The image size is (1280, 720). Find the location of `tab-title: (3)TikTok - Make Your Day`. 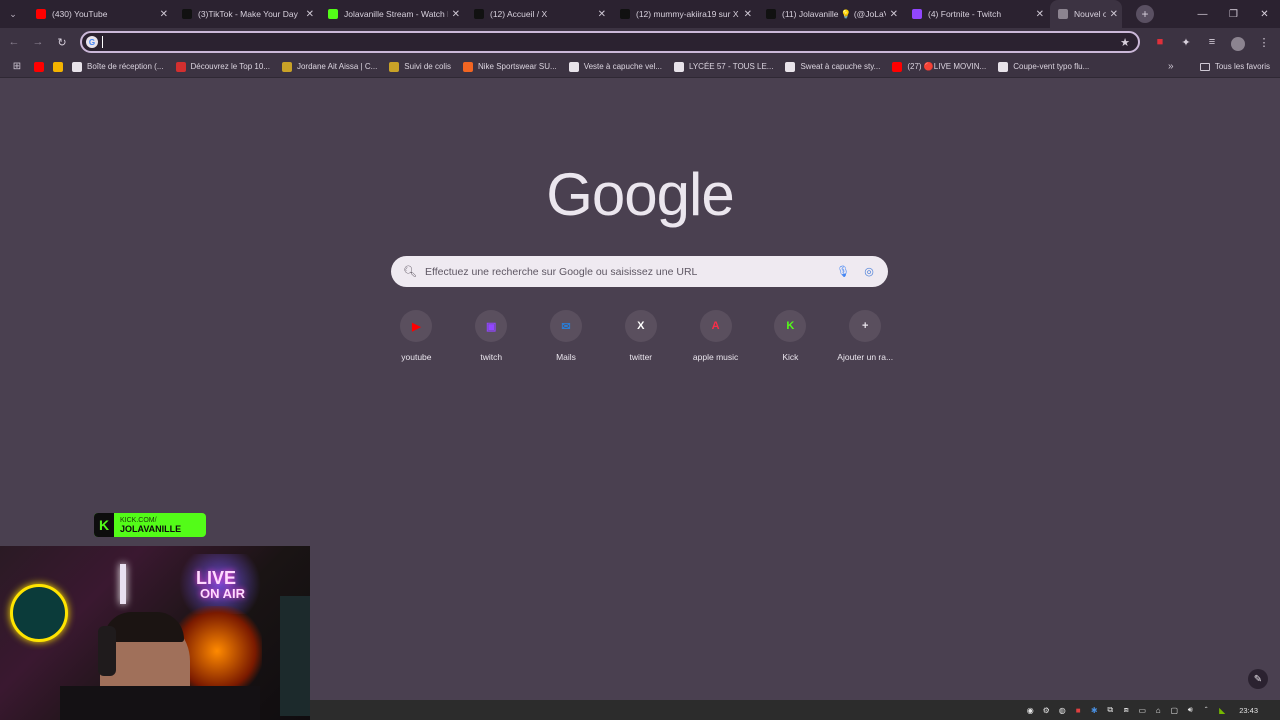

tab-title: (3)TikTok - Make Your Day is located at coordinates (248, 14).